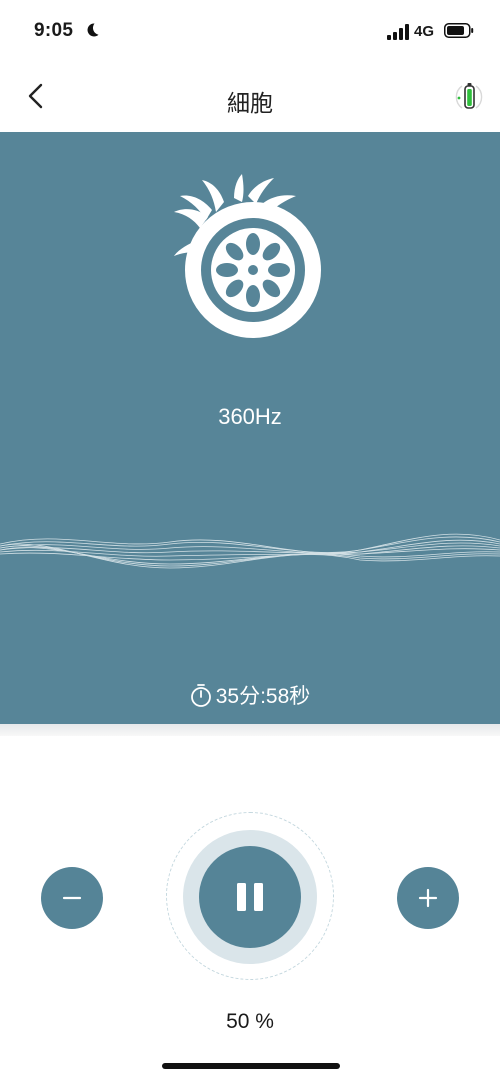 The width and height of the screenshot is (500, 1080). What do you see at coordinates (93, 30) in the screenshot?
I see `moon-icon` at bounding box center [93, 30].